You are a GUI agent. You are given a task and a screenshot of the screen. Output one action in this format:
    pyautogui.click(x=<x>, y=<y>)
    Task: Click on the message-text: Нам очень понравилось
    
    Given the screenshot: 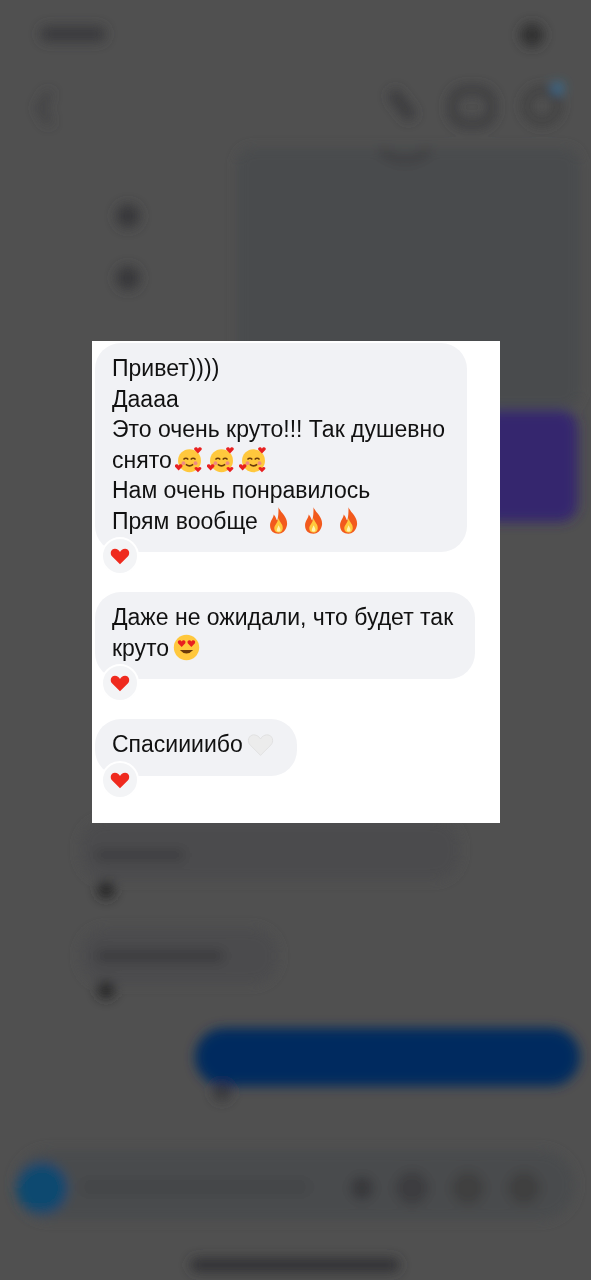 What is the action you would take?
    pyautogui.click(x=241, y=490)
    